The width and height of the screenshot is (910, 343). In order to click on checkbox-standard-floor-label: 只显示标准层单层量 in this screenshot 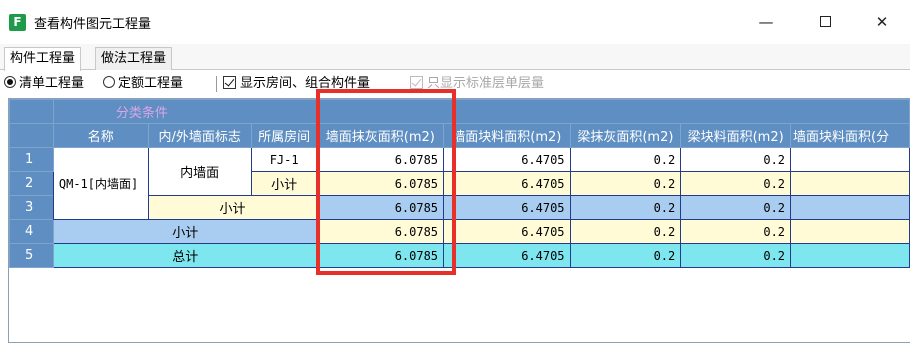, I will do `click(486, 83)`.